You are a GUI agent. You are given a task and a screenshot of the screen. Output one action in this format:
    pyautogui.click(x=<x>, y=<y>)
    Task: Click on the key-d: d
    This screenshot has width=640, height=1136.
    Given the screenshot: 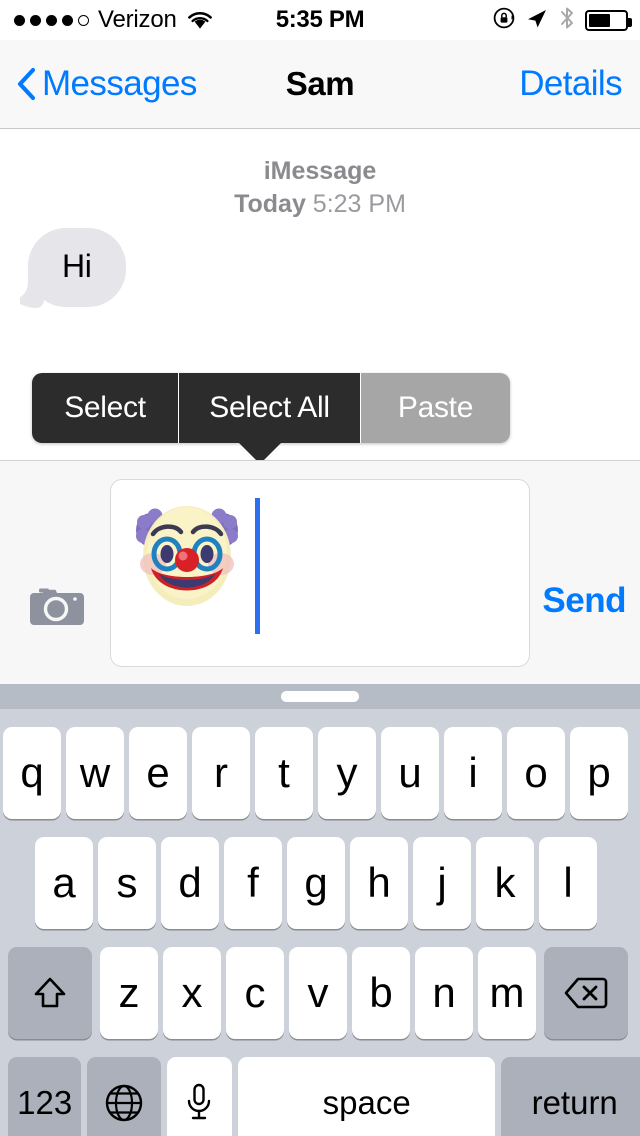 What is the action you would take?
    pyautogui.click(x=190, y=883)
    